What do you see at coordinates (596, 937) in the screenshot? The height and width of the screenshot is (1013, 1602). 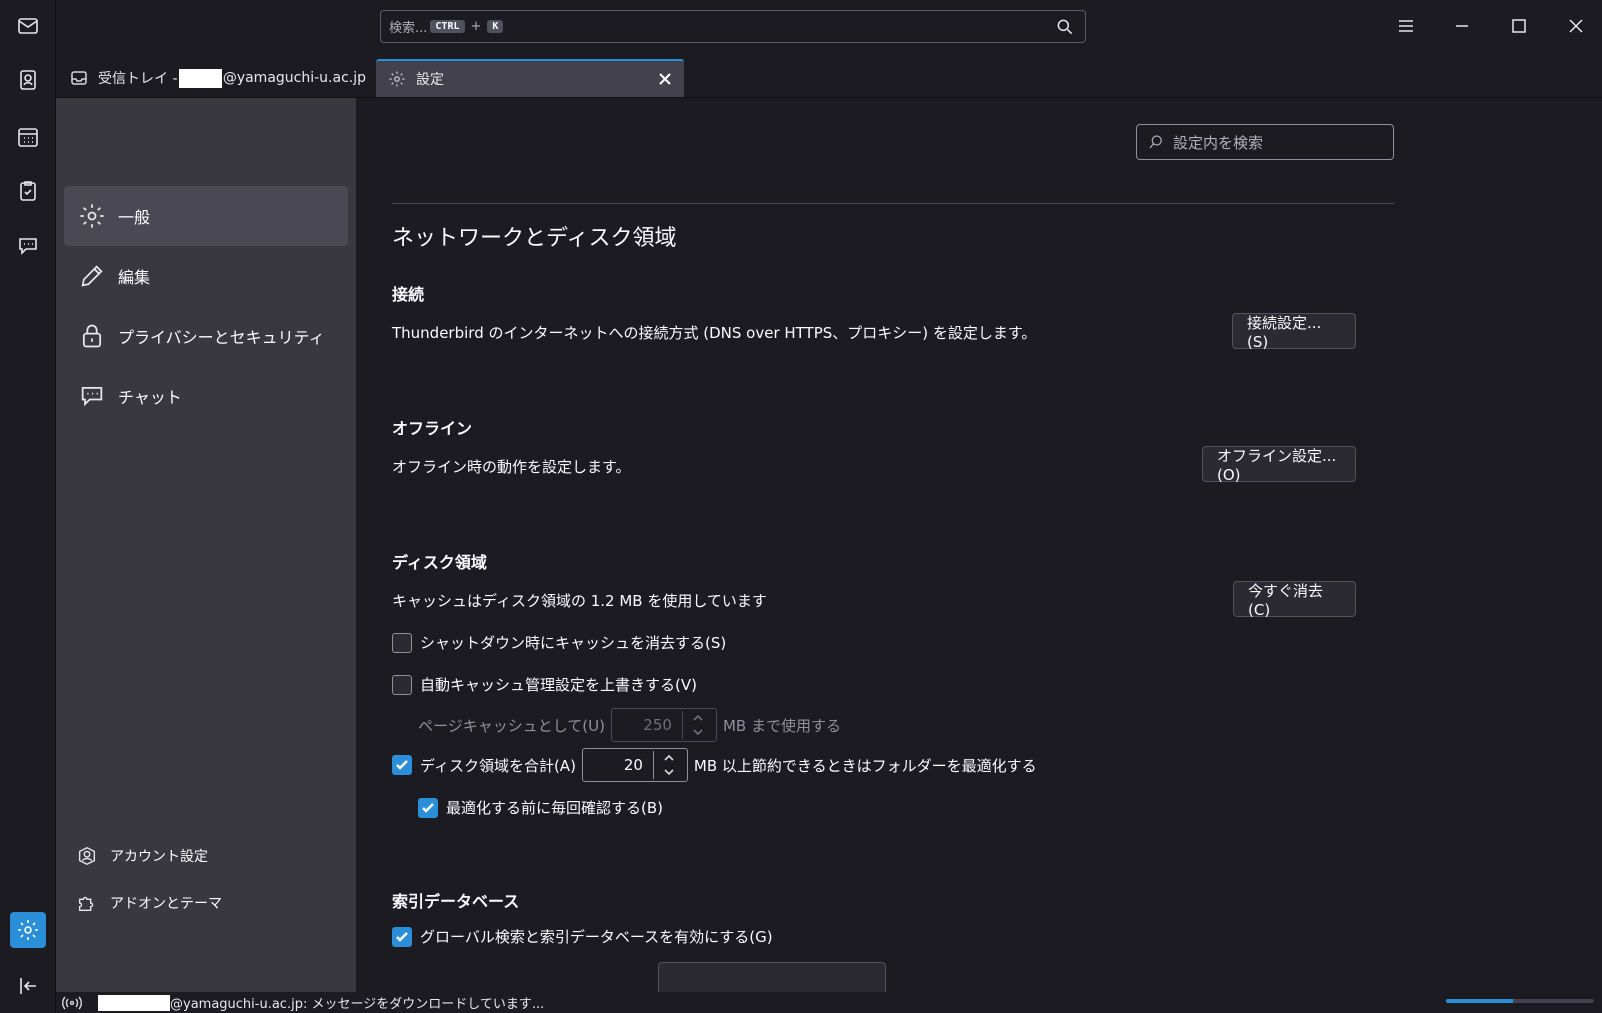 I see `global-search-label: グローバル検索と索引データベースを有効にする(G)` at bounding box center [596, 937].